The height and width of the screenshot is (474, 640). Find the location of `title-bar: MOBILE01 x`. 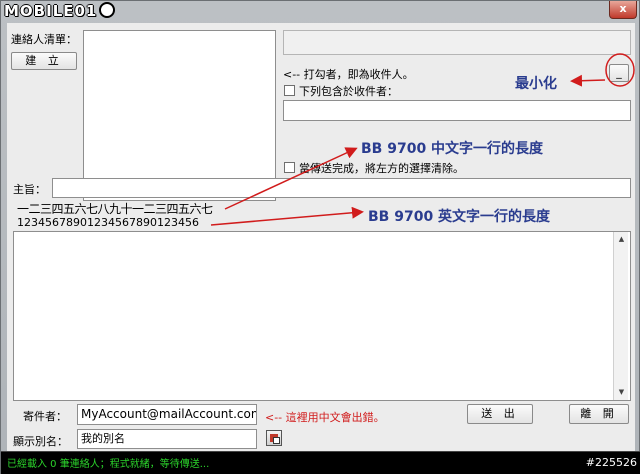

title-bar: MOBILE01 x is located at coordinates (320, 12).